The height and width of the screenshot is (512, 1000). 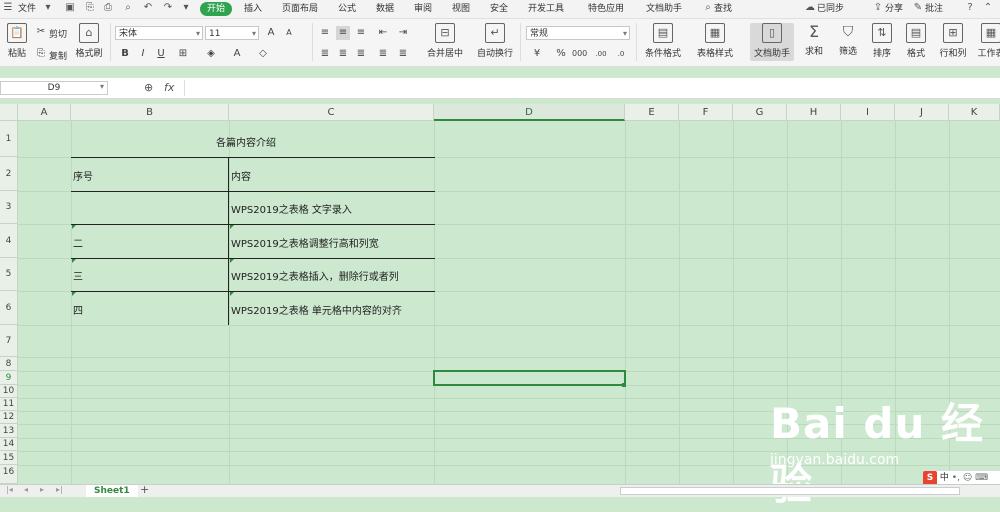 What do you see at coordinates (253, 9) in the screenshot?
I see `tab-insert: 插入` at bounding box center [253, 9].